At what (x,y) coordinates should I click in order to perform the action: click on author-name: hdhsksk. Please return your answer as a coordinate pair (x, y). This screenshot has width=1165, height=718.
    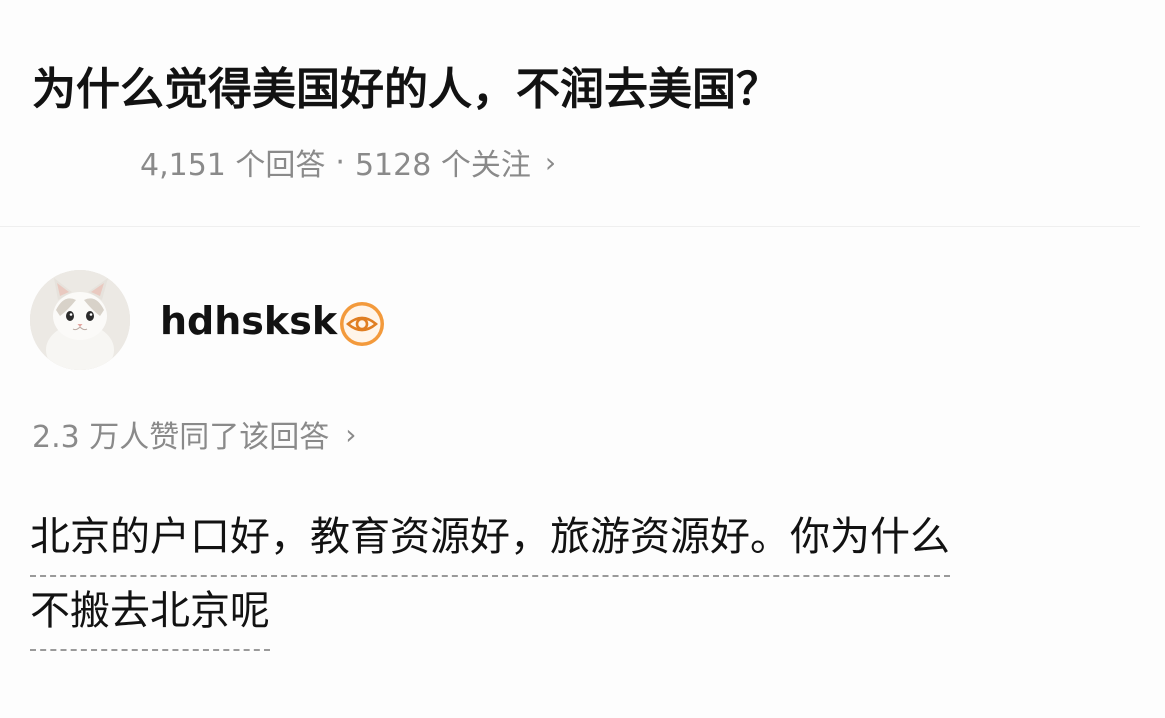
    Looking at the image, I should click on (248, 321).